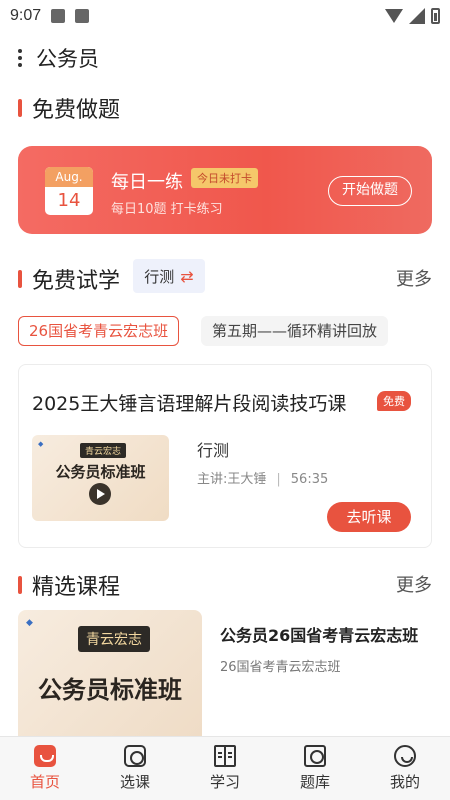 The height and width of the screenshot is (800, 450). I want to click on wifi-icon, so click(394, 16).